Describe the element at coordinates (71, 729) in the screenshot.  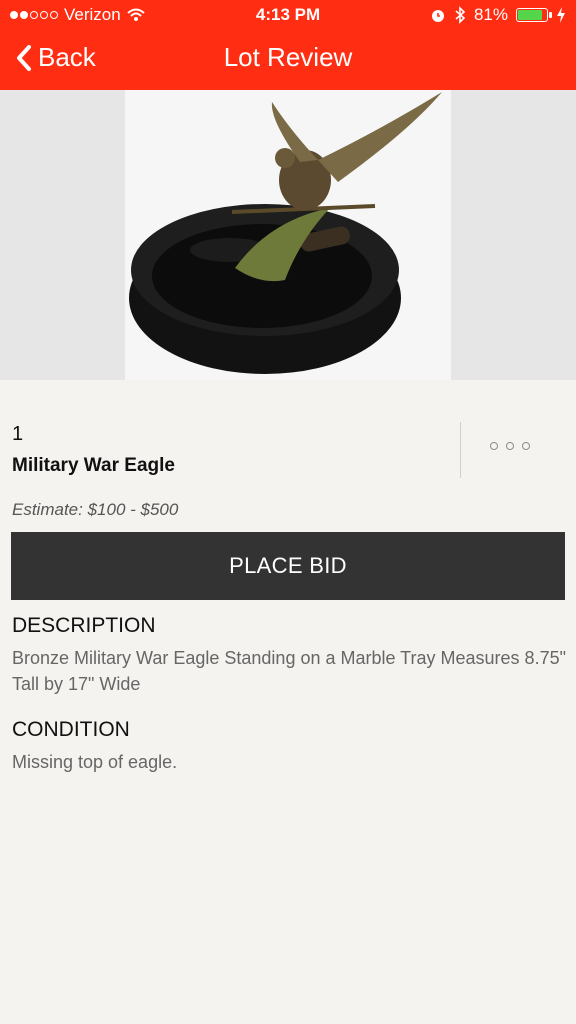
I see `condition-heading: CONDITION` at that location.